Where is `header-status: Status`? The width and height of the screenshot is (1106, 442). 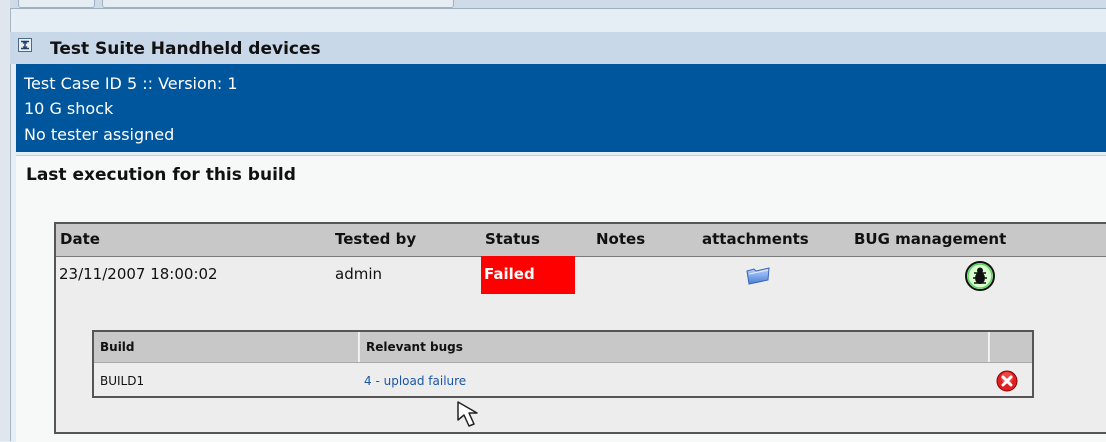 header-status: Status is located at coordinates (512, 239).